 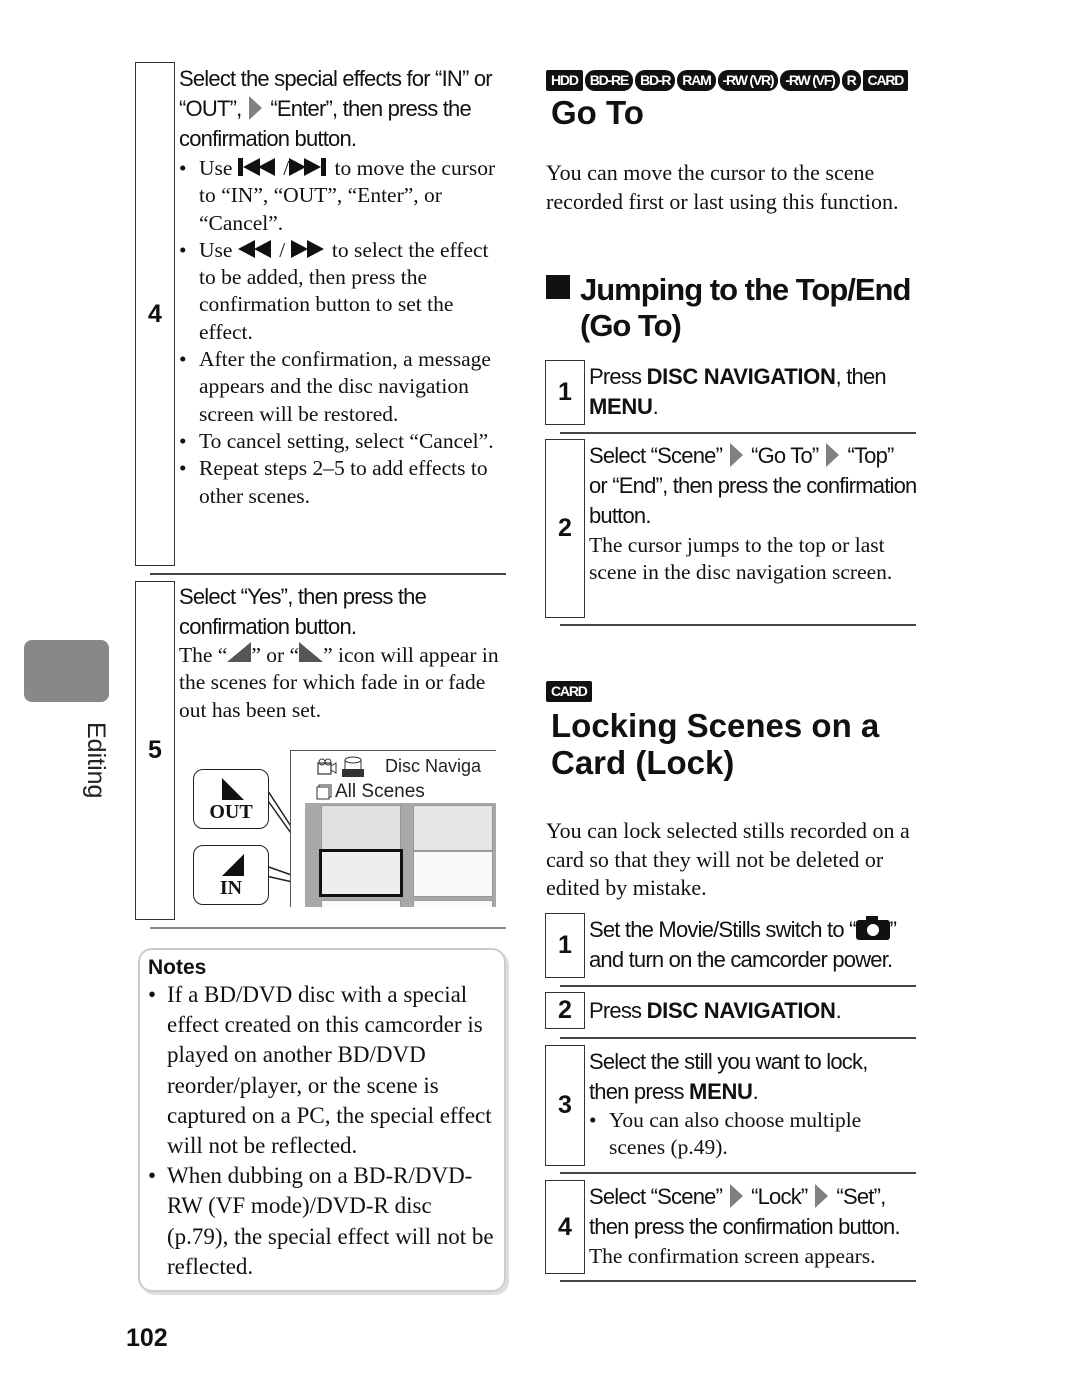 I want to click on callout-out: OUT, so click(x=231, y=799).